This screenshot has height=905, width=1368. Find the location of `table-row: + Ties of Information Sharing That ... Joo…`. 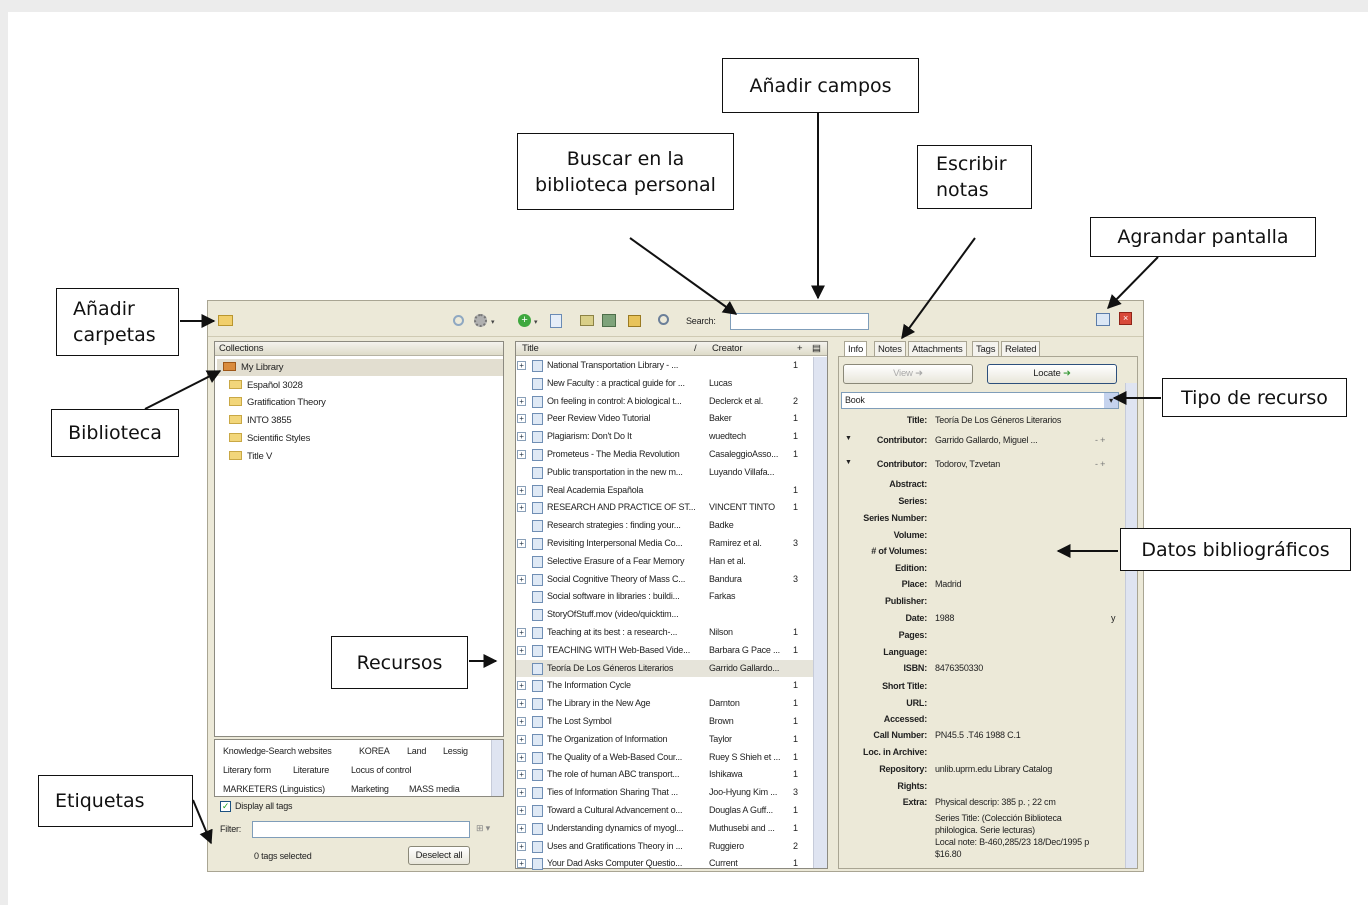

table-row: + Ties of Information Sharing That ... Joo… is located at coordinates (664, 793).